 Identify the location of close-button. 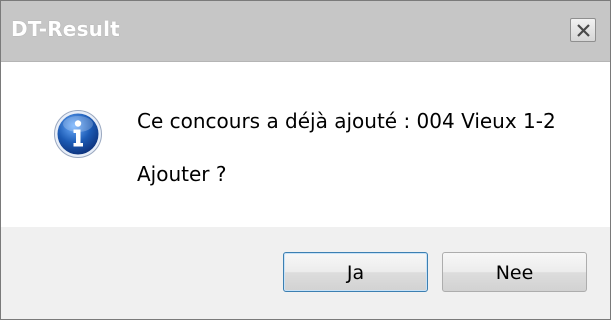
(583, 30).